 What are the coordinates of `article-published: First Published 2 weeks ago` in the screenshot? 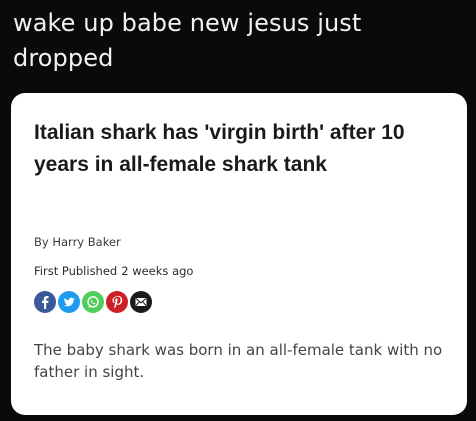 It's located at (113, 271).